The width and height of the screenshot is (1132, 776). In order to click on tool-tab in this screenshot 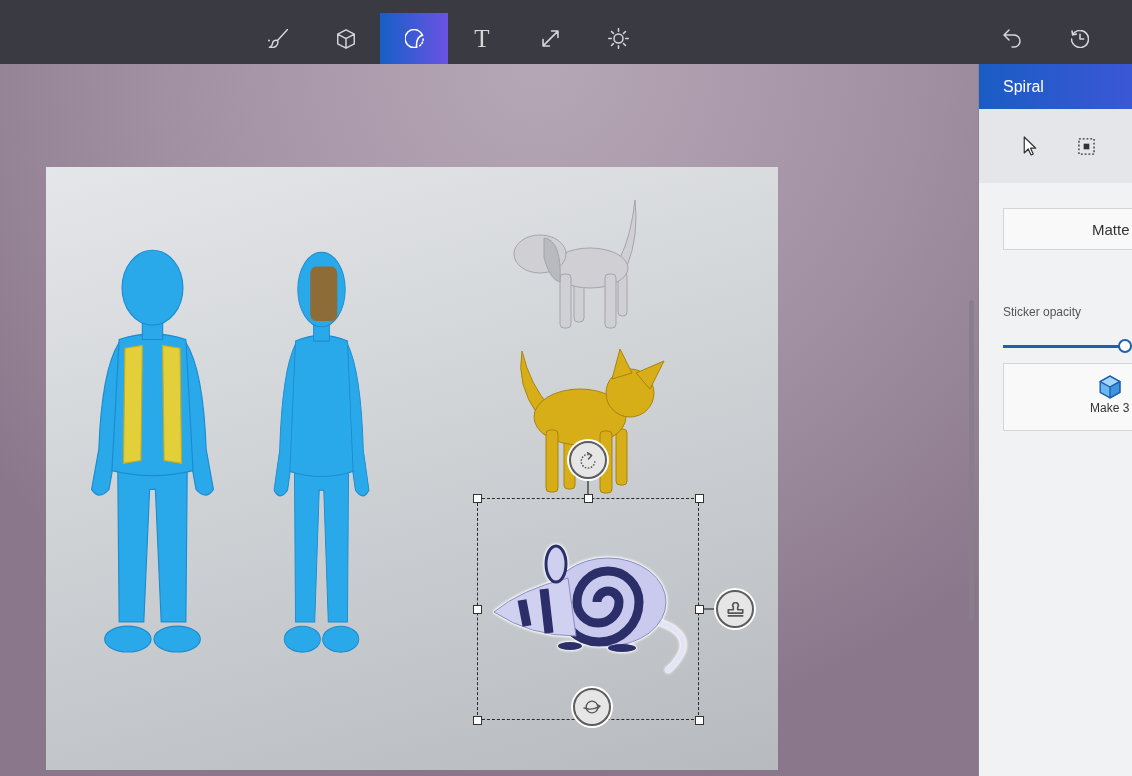, I will do `click(414, 38)`.